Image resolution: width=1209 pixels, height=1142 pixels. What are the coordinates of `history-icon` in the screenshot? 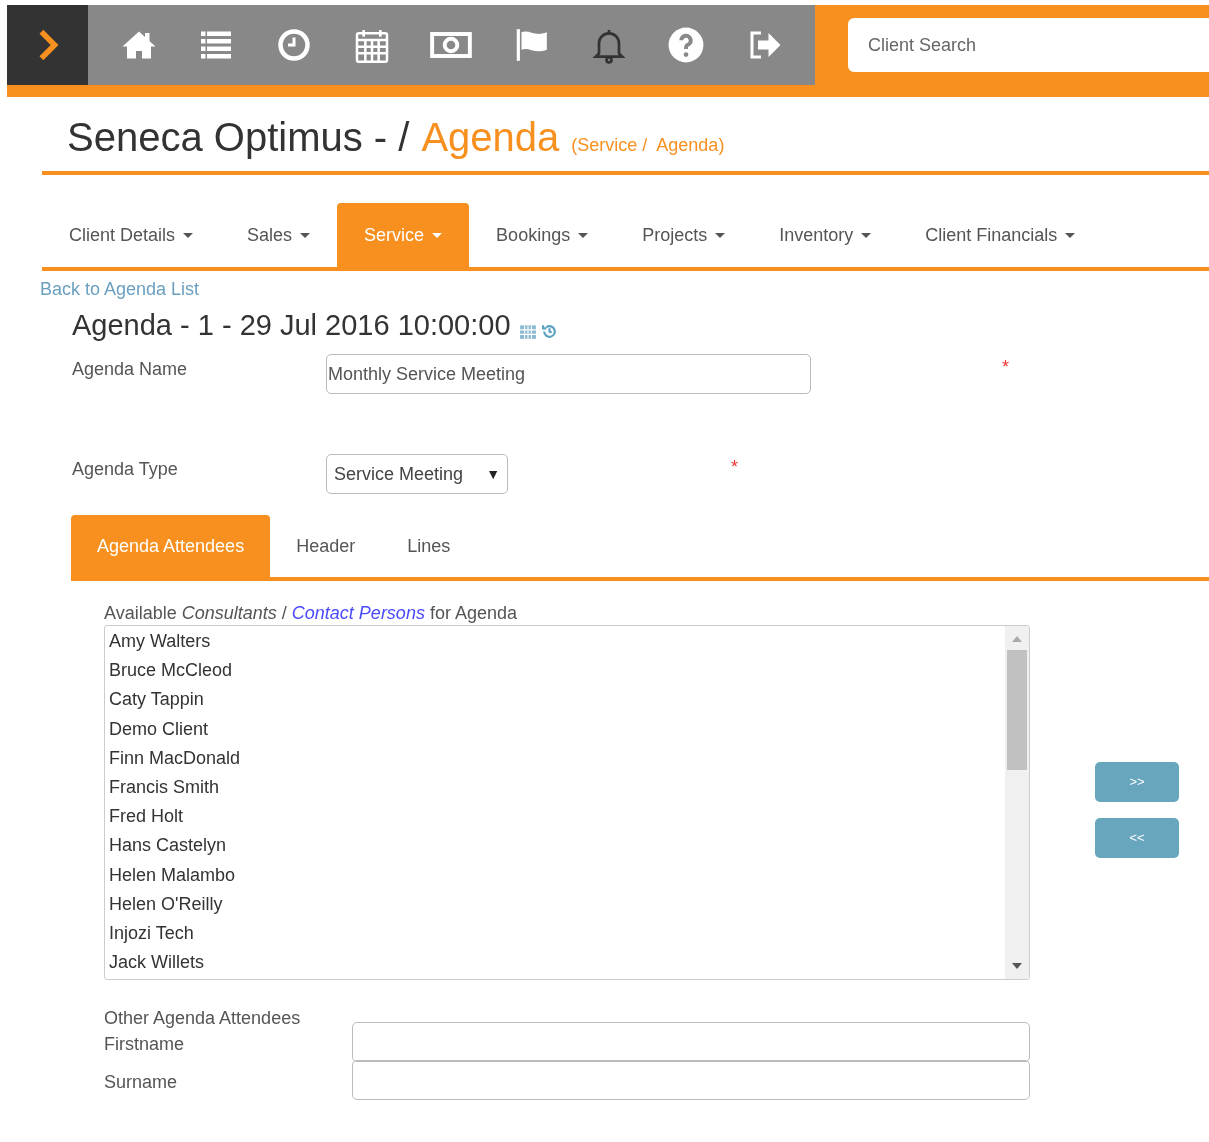 It's located at (549, 331).